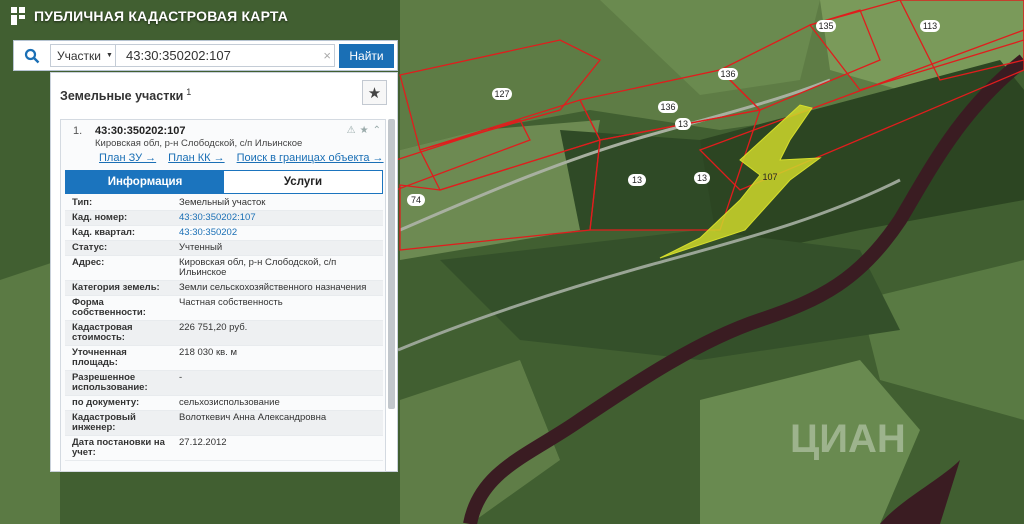 The width and height of the screenshot is (1024, 524). I want to click on prop-key: Адрес:, so click(88, 262).